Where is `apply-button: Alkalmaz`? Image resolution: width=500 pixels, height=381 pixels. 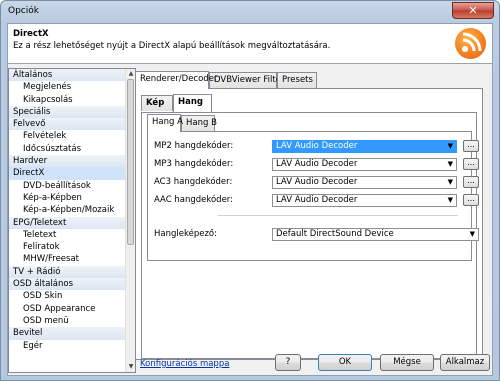
apply-button: Alkalmaz is located at coordinates (465, 362).